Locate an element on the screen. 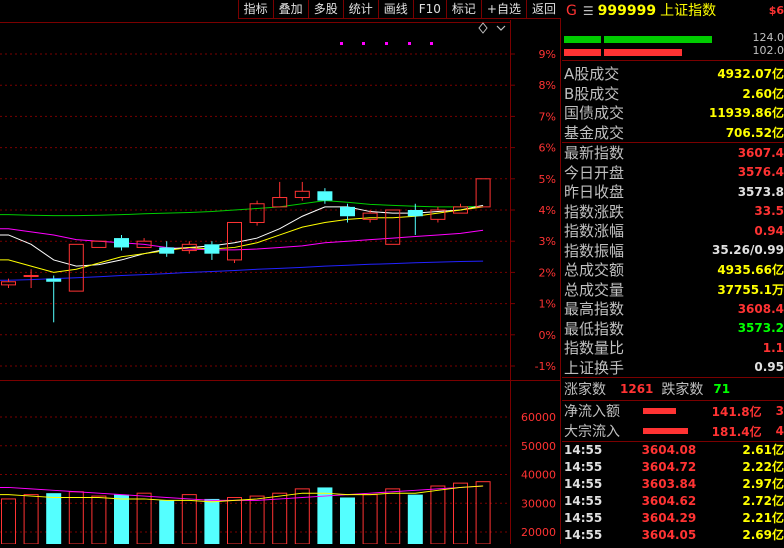  menu-icon: ☰ is located at coordinates (588, 11).